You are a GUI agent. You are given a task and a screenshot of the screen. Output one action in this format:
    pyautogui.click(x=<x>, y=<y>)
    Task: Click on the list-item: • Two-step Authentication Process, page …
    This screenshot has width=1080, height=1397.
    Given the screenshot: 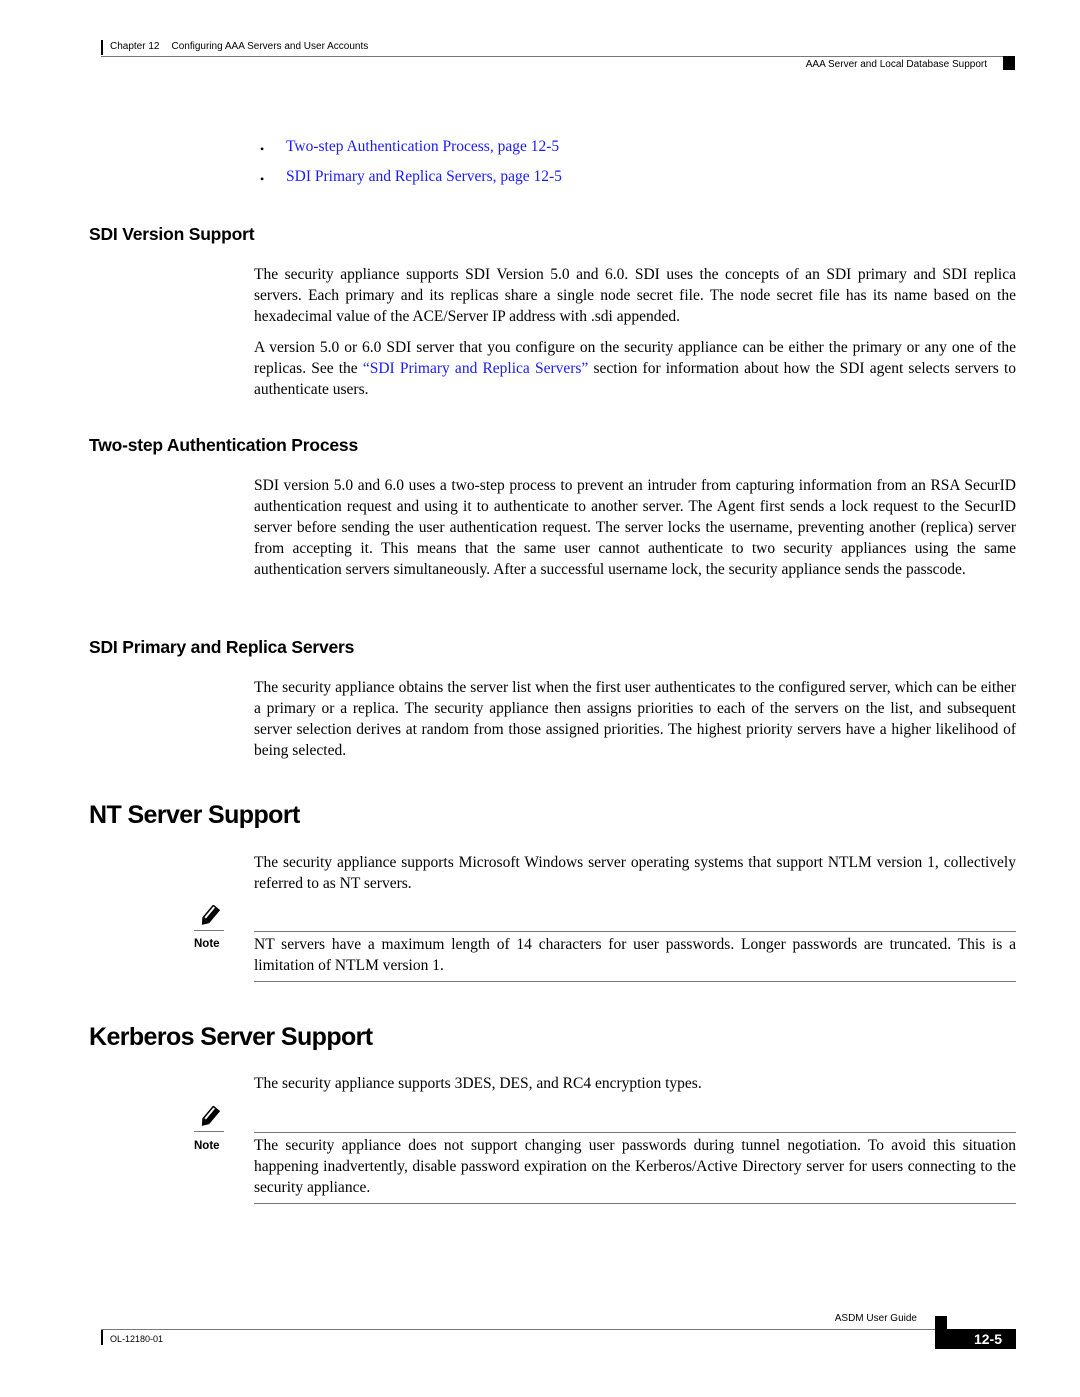 What is the action you would take?
    pyautogui.click(x=411, y=153)
    